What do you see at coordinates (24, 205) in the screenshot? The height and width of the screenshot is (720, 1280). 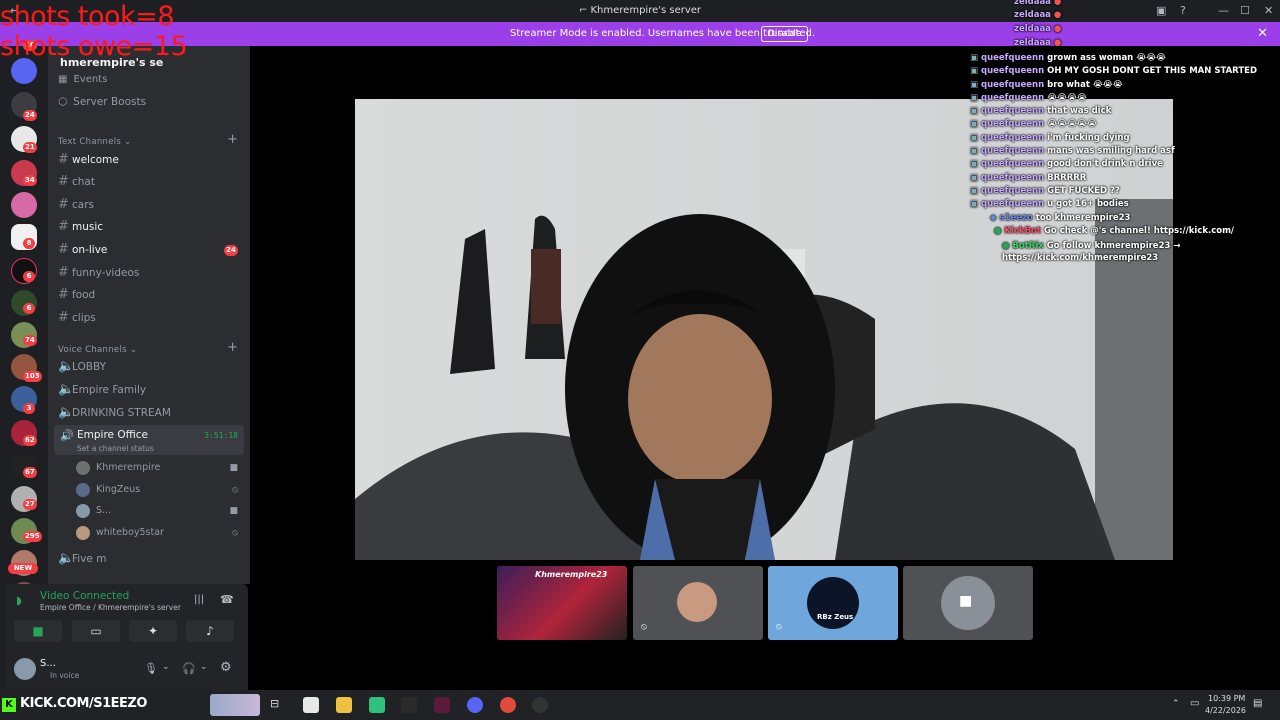 I see `server-icon` at bounding box center [24, 205].